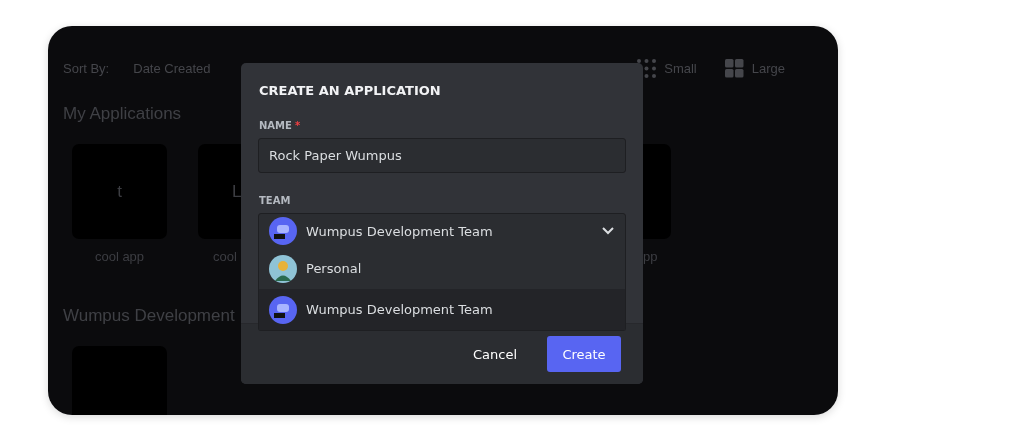 This screenshot has height=442, width=1024. Describe the element at coordinates (119, 380) in the screenshot. I see `app-tile` at that location.